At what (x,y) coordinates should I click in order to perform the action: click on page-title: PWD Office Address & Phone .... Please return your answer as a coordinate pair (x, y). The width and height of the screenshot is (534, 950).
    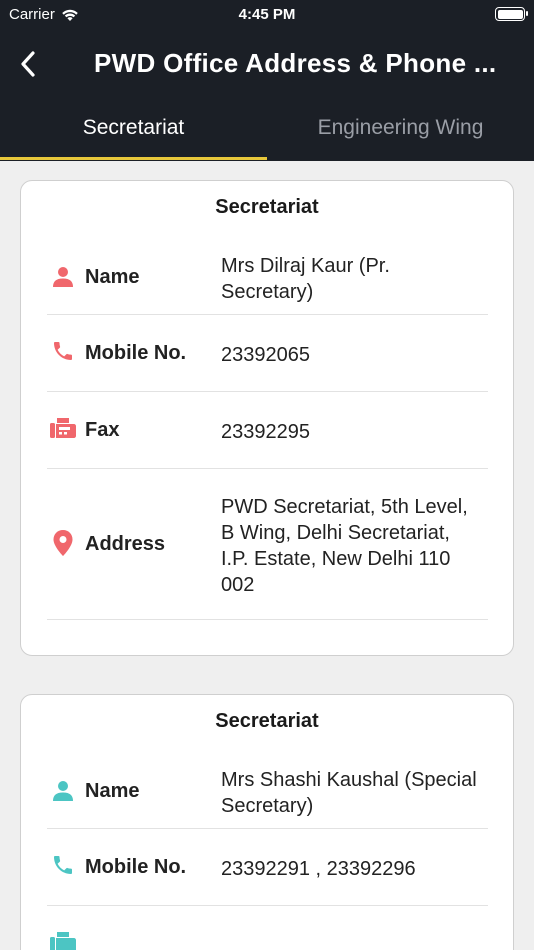
    Looking at the image, I should click on (295, 63).